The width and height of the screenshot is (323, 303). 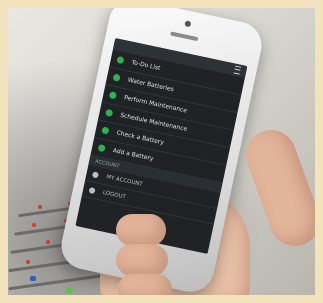 I want to click on droplet-icon, so click(x=116, y=77).